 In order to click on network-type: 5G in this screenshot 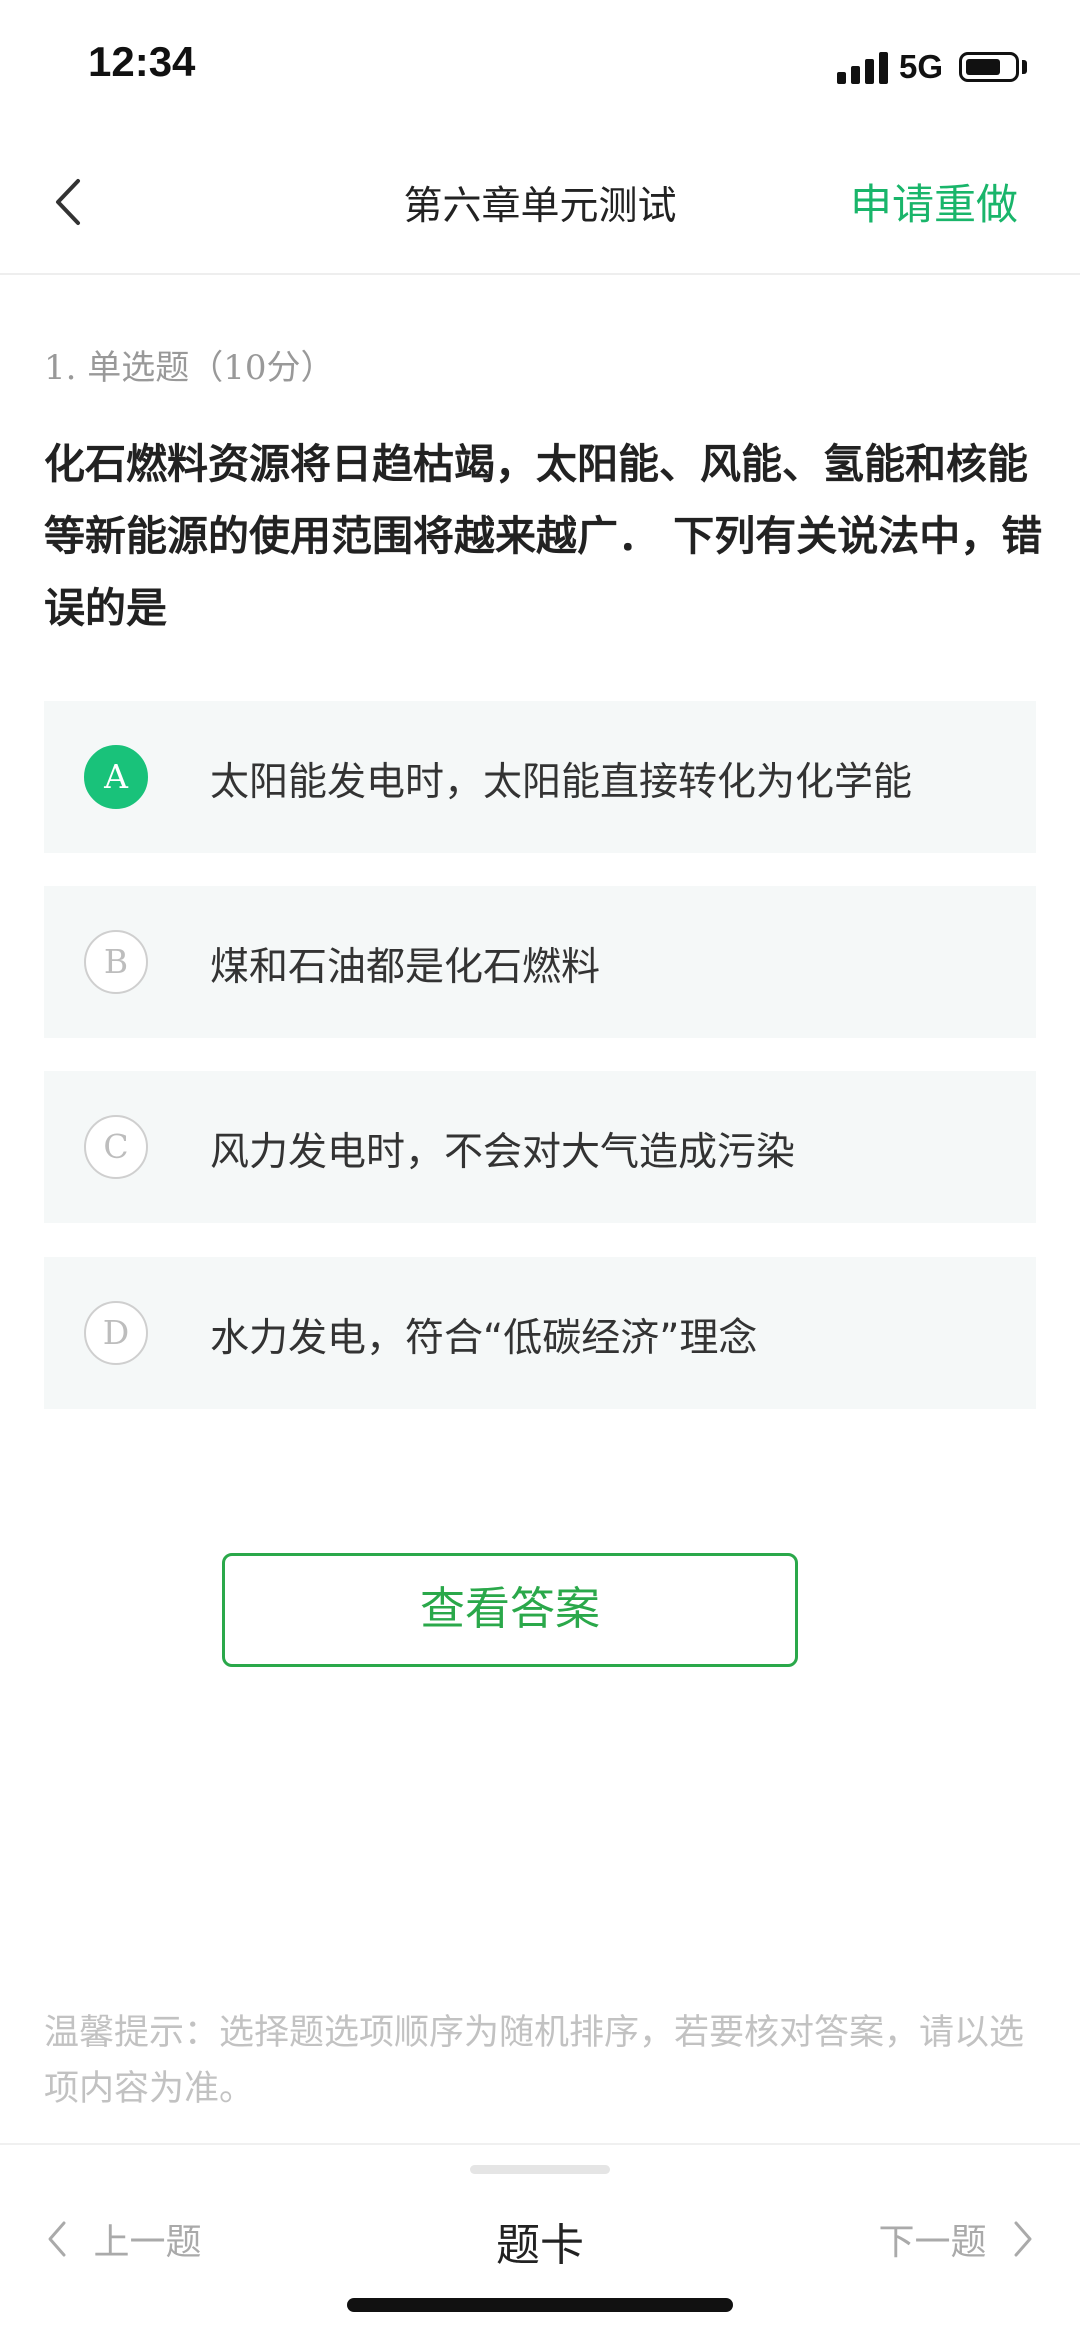, I will do `click(921, 66)`.